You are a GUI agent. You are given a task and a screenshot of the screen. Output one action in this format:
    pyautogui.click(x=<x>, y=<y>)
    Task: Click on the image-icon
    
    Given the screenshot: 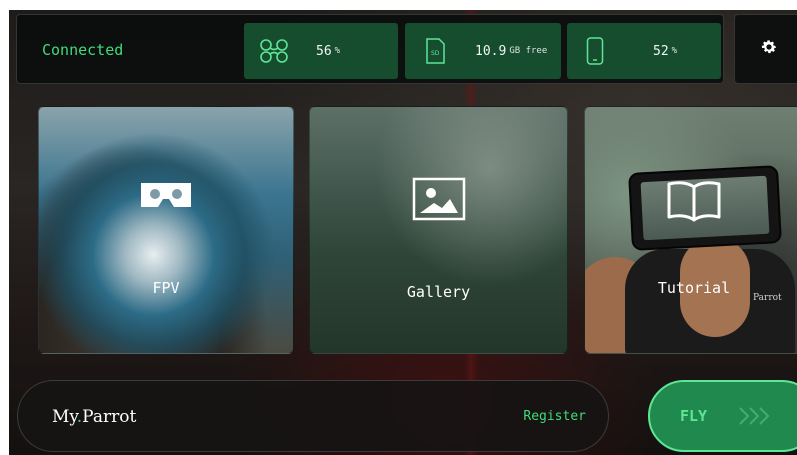 What is the action you would take?
    pyautogui.click(x=439, y=201)
    